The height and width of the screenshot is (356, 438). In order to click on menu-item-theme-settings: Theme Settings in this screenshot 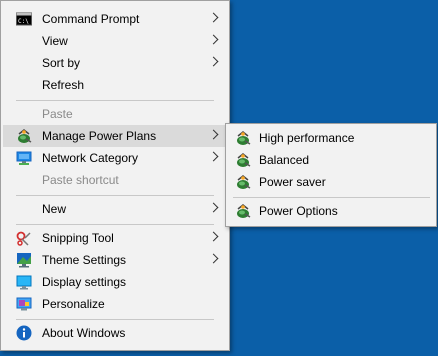, I will do `click(115, 260)`.